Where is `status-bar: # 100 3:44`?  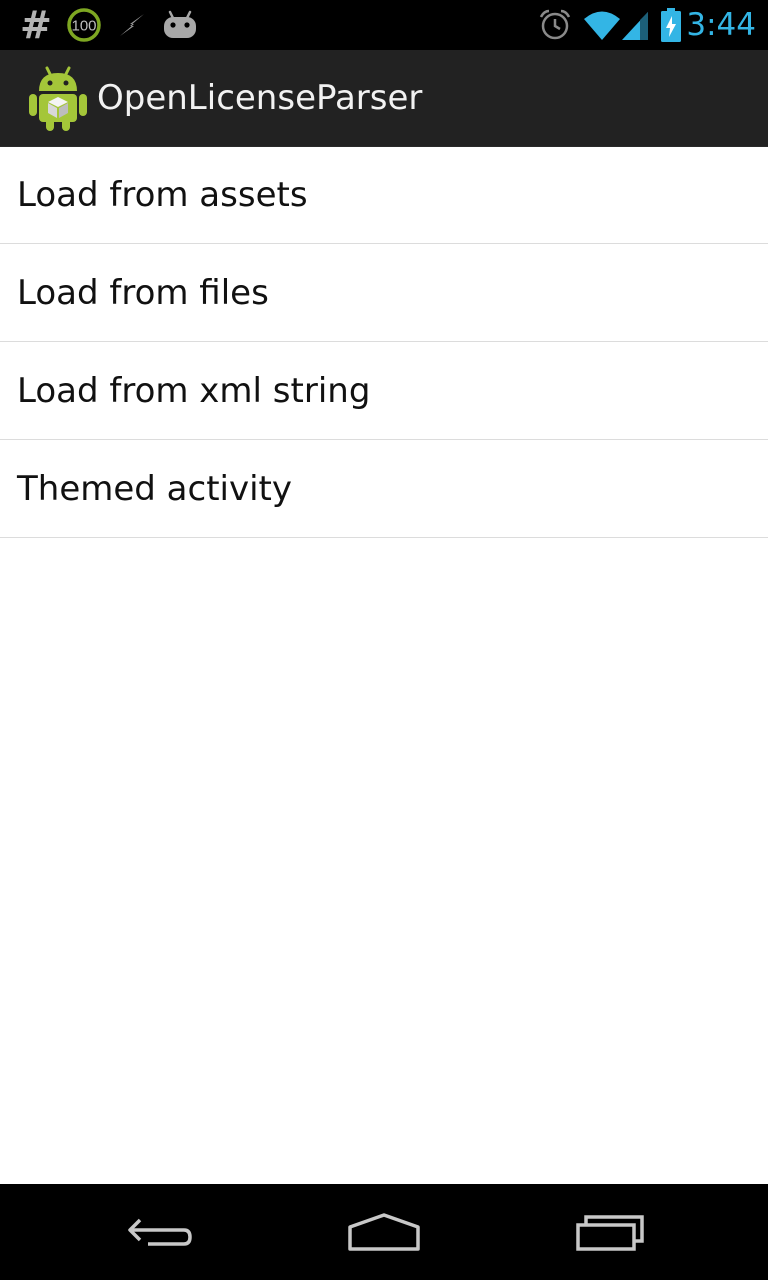 status-bar: # 100 3:44 is located at coordinates (384, 25).